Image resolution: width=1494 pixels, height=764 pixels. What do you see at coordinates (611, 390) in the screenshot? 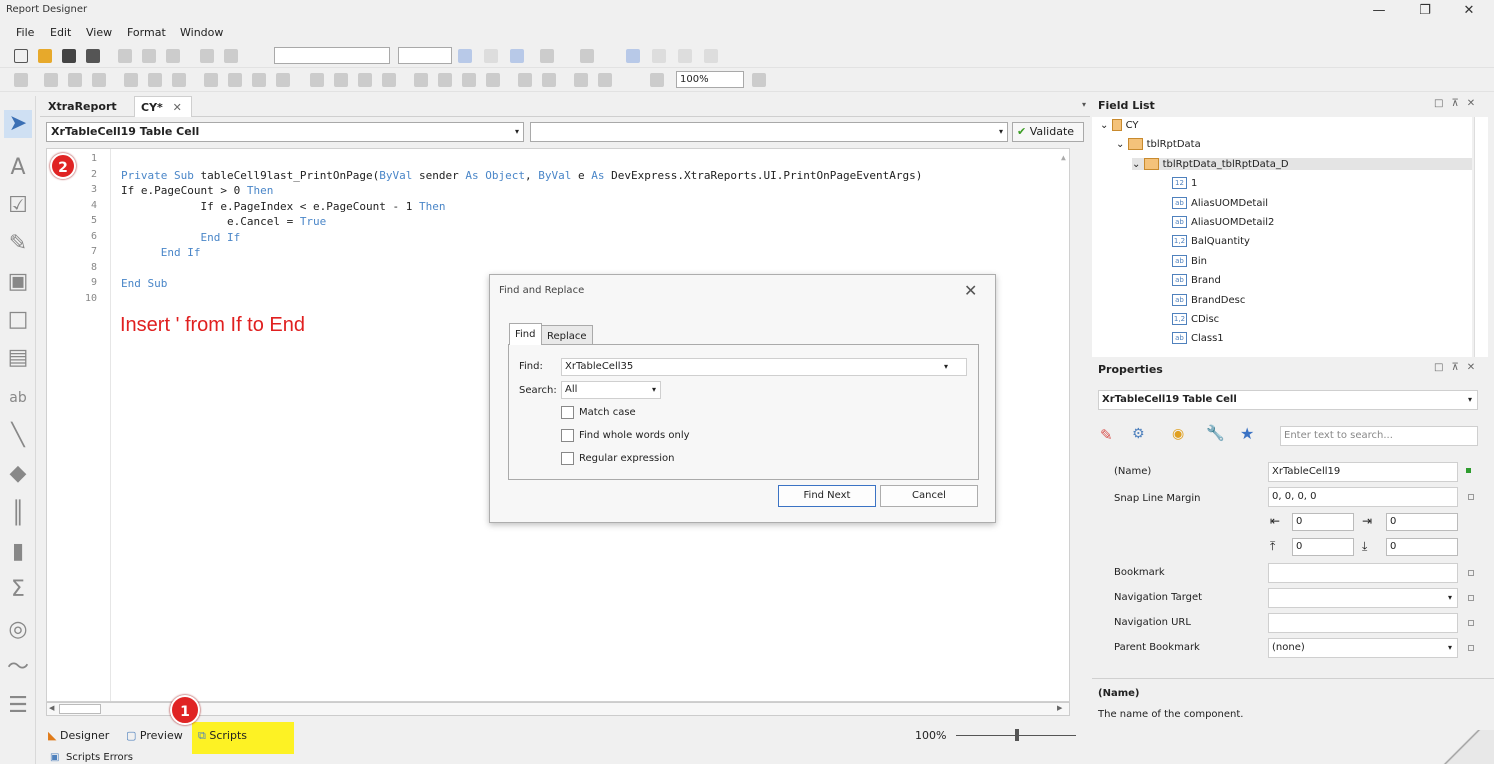
I see `search-scope-select: All ▾` at bounding box center [611, 390].